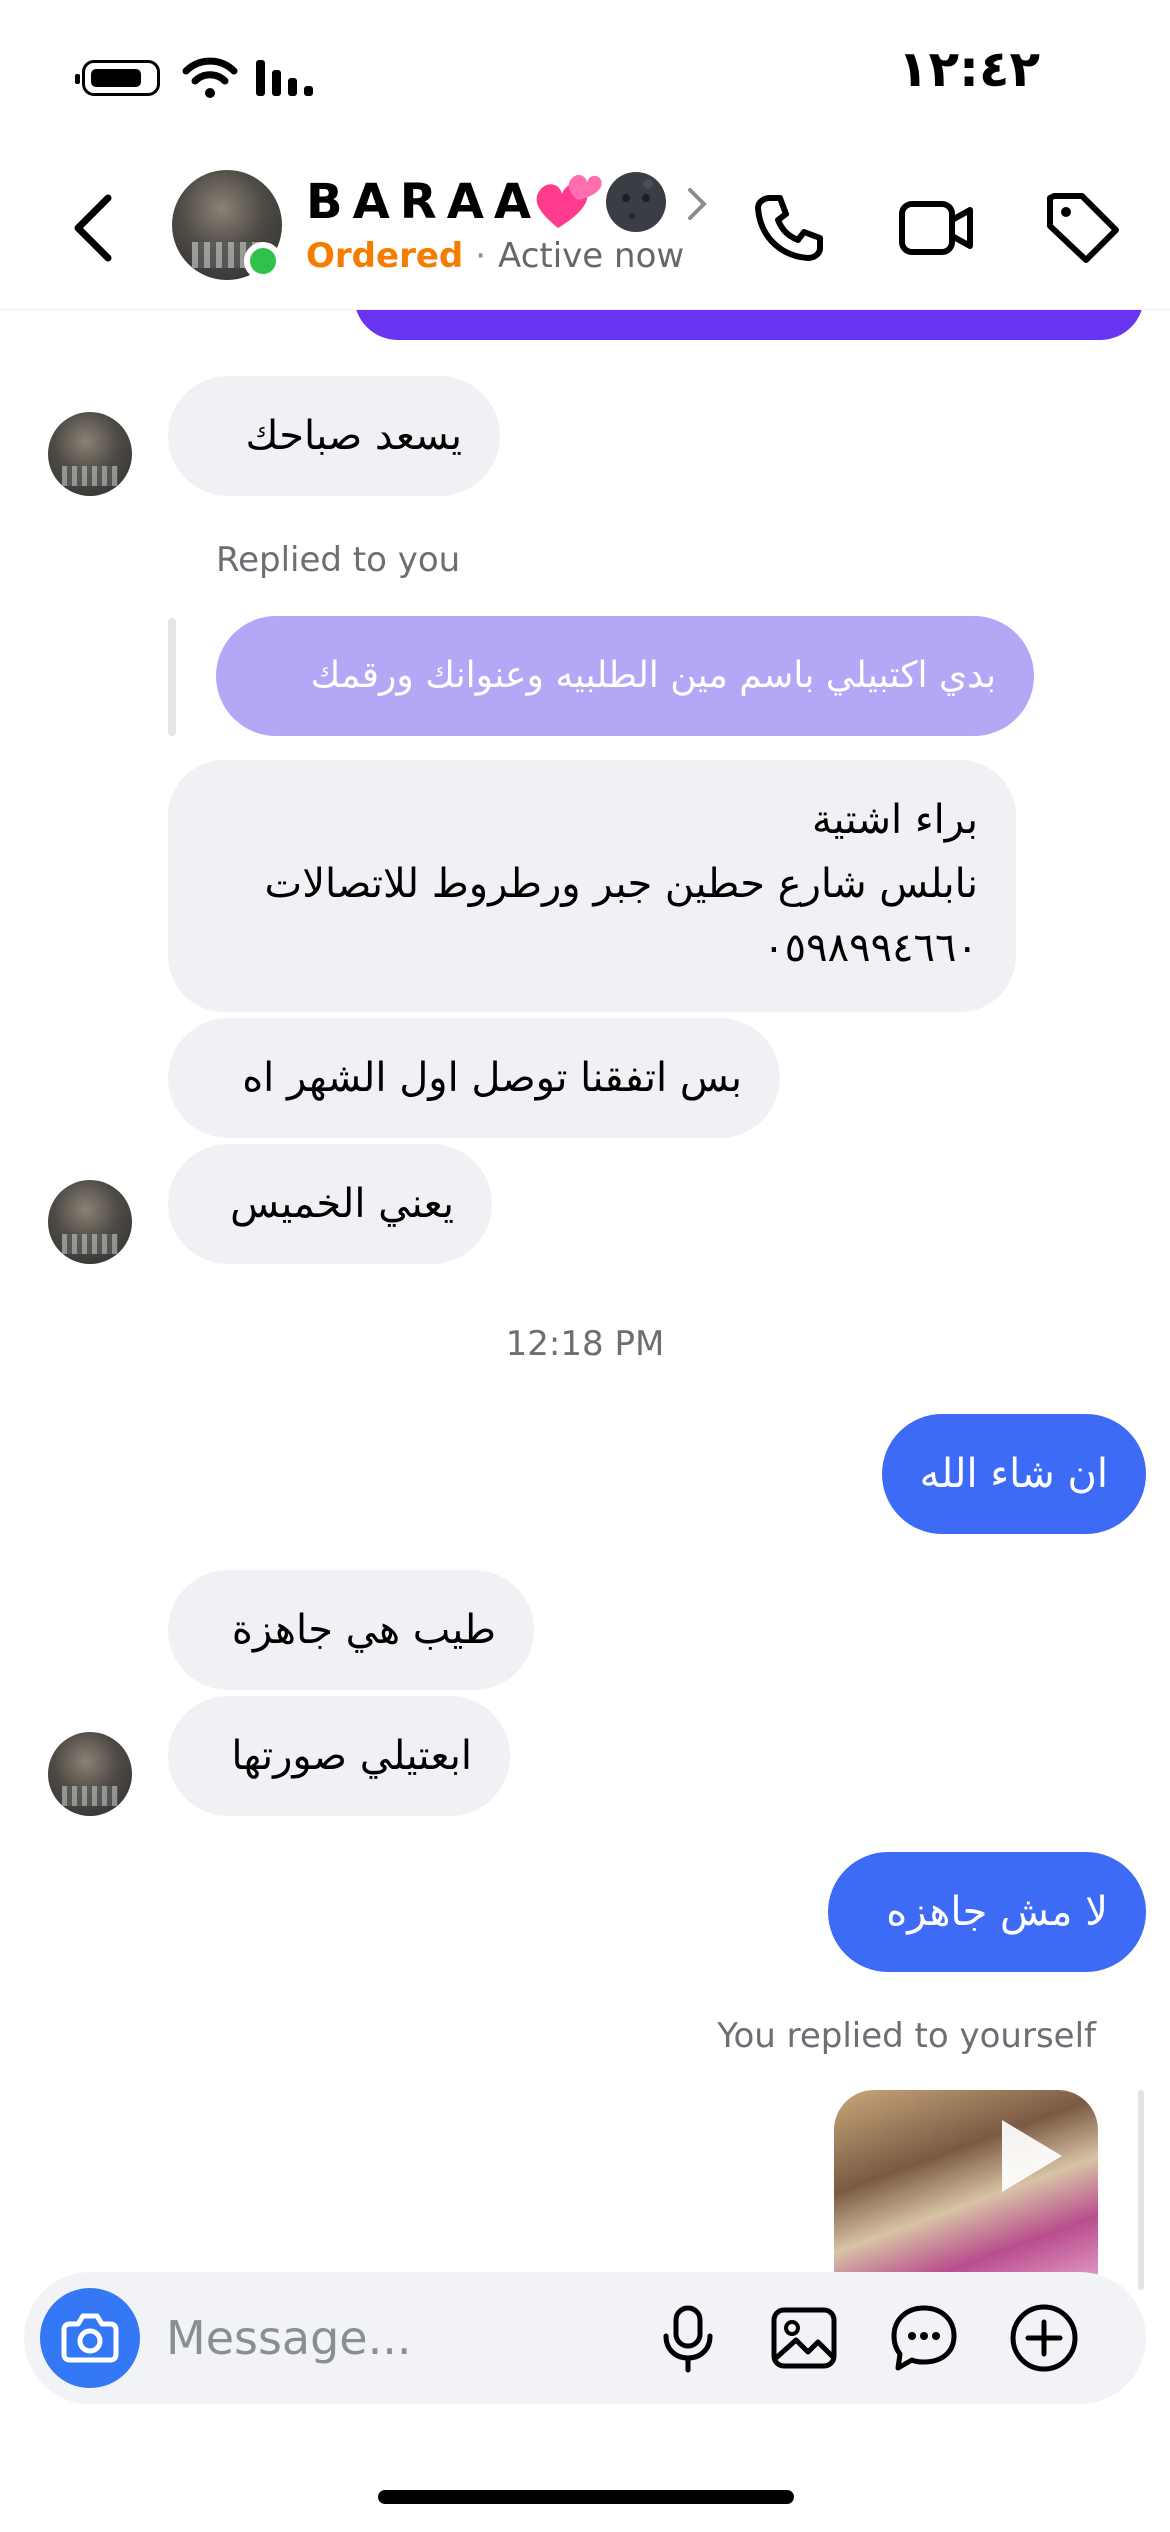  What do you see at coordinates (339, 1756) in the screenshot?
I see `incoming-message: ابعتيلي صورتها` at bounding box center [339, 1756].